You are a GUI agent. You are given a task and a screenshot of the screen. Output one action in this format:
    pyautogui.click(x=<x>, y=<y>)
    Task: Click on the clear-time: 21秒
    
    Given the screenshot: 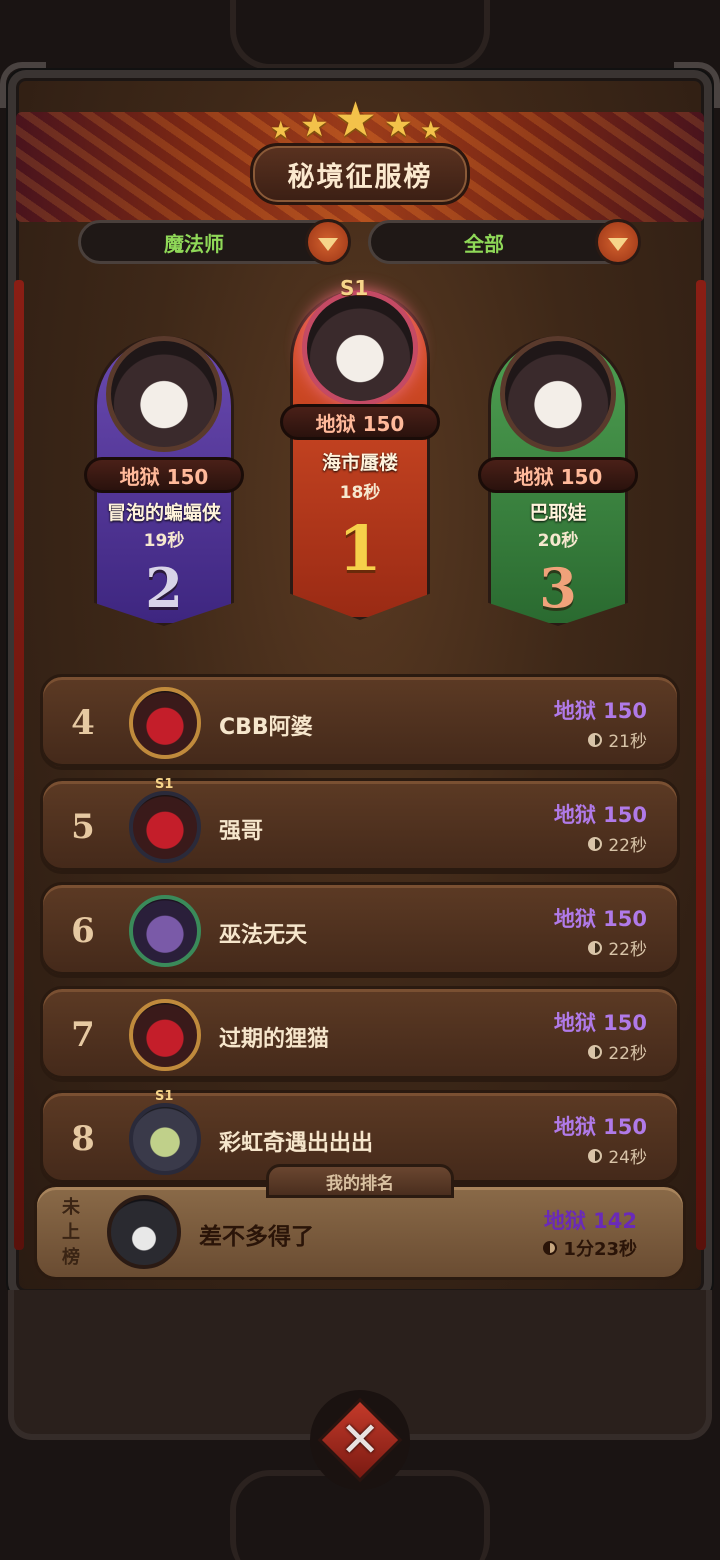 What is the action you would take?
    pyautogui.click(x=617, y=739)
    